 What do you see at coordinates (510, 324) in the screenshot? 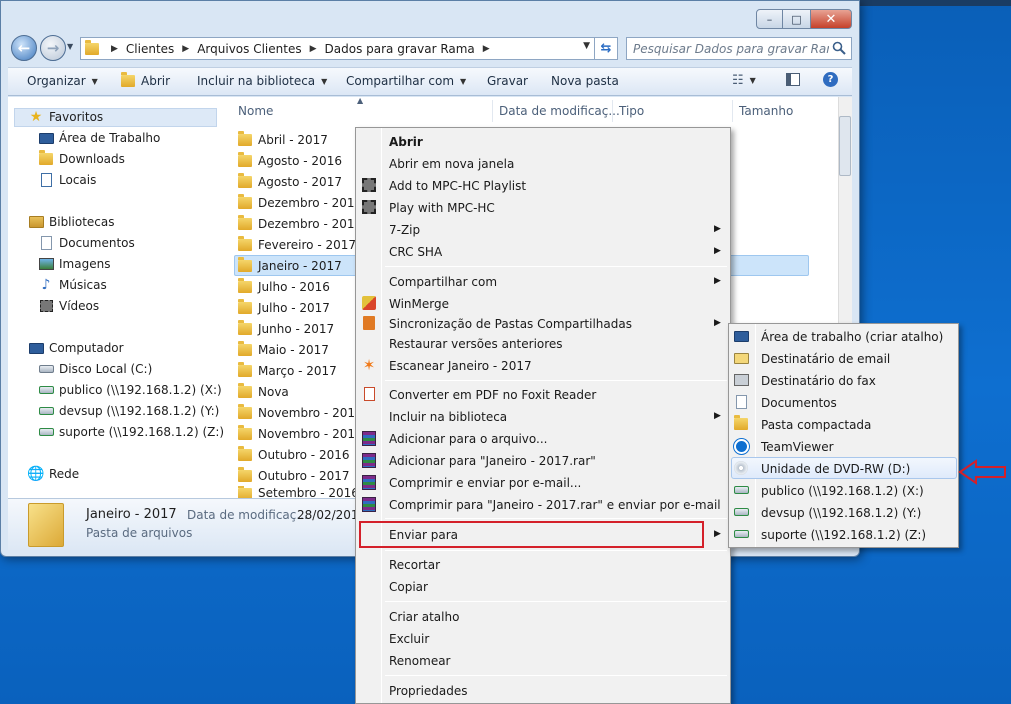
I see `menu-sync-shared-folders: Sincronização de Pastas Compartilhadas` at bounding box center [510, 324].